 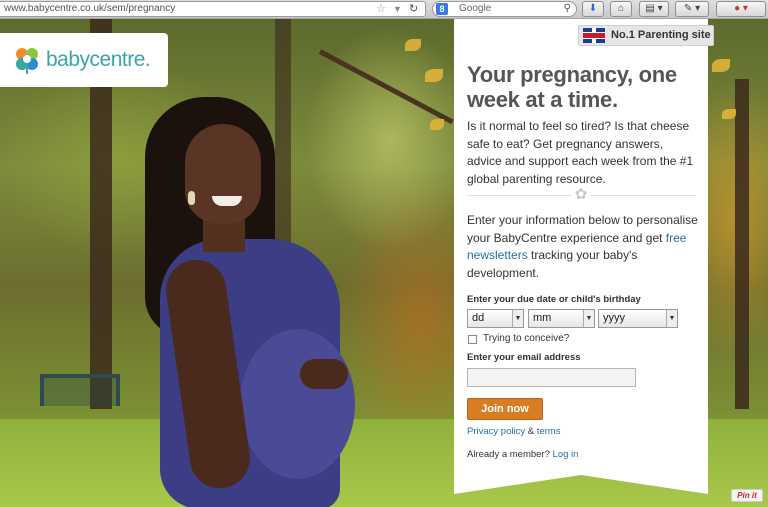 What do you see at coordinates (386, 87) in the screenshot?
I see `tree-branch` at bounding box center [386, 87].